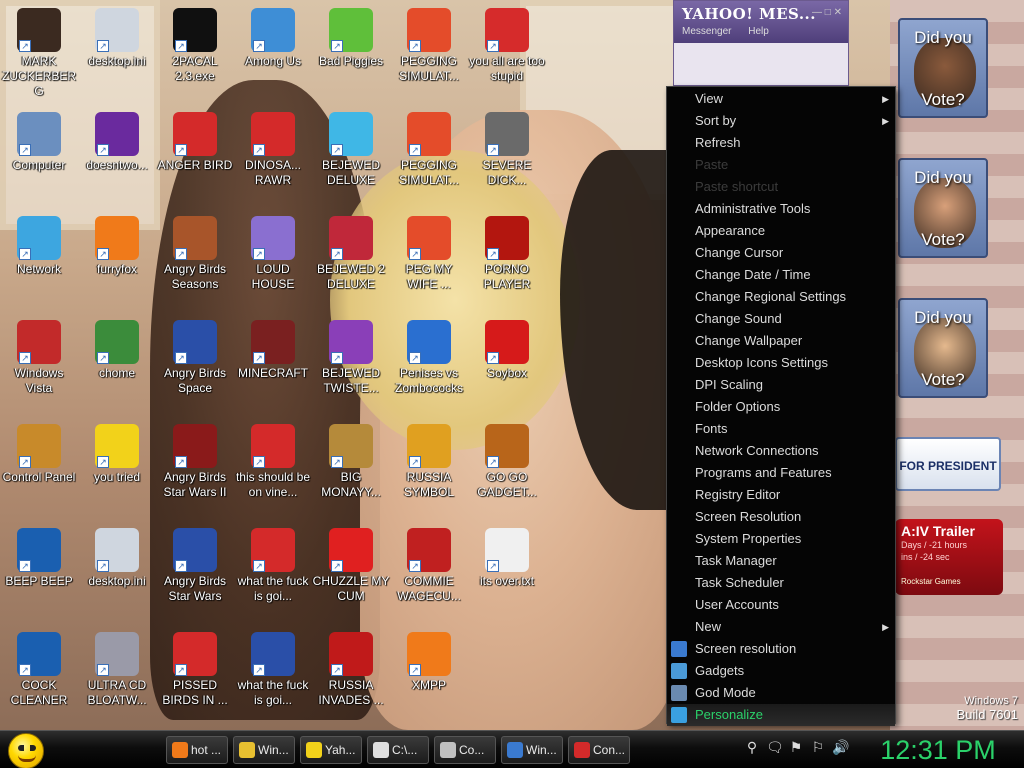 This screenshot has width=1024, height=768. Describe the element at coordinates (827, 12) in the screenshot. I see `window-controls-icon: — □ ✕` at that location.